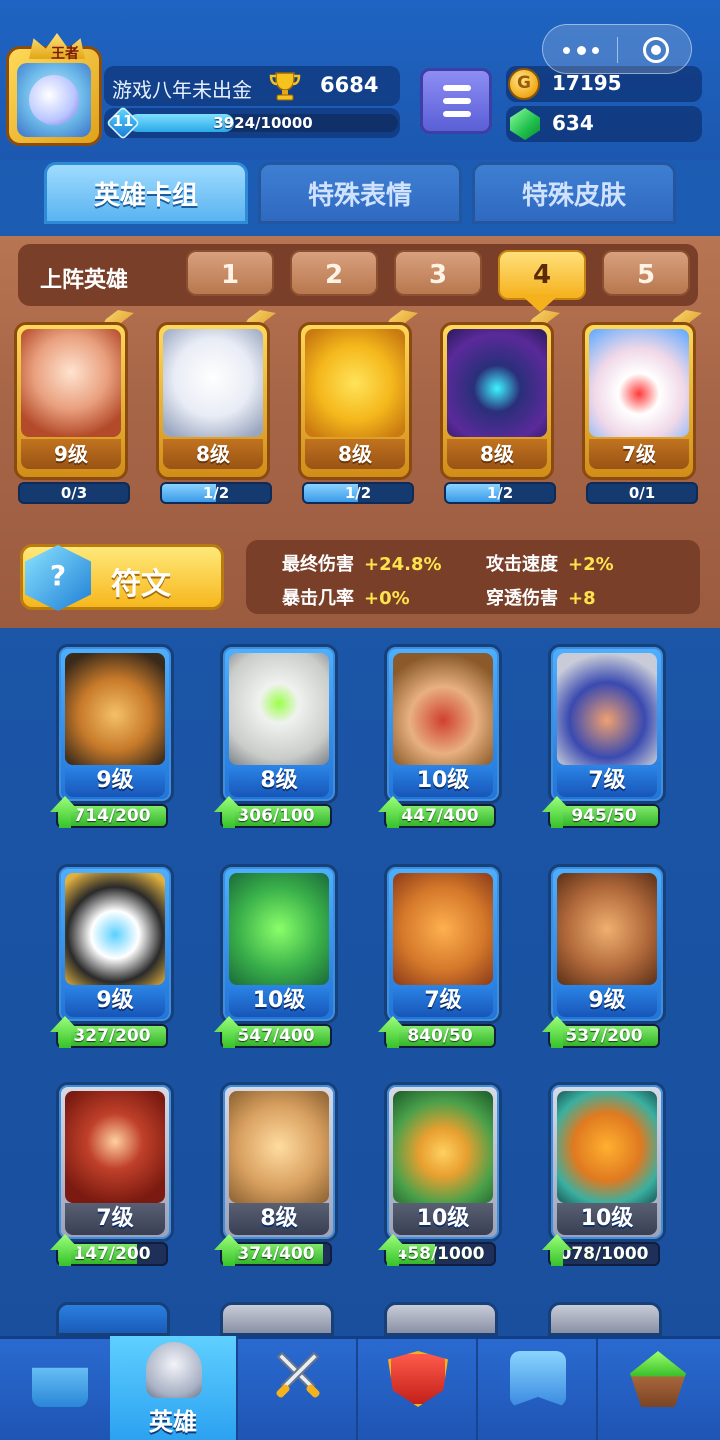 Image resolution: width=720 pixels, height=1440 pixels. I want to click on hero-progress-text: 0/3, so click(74, 493).